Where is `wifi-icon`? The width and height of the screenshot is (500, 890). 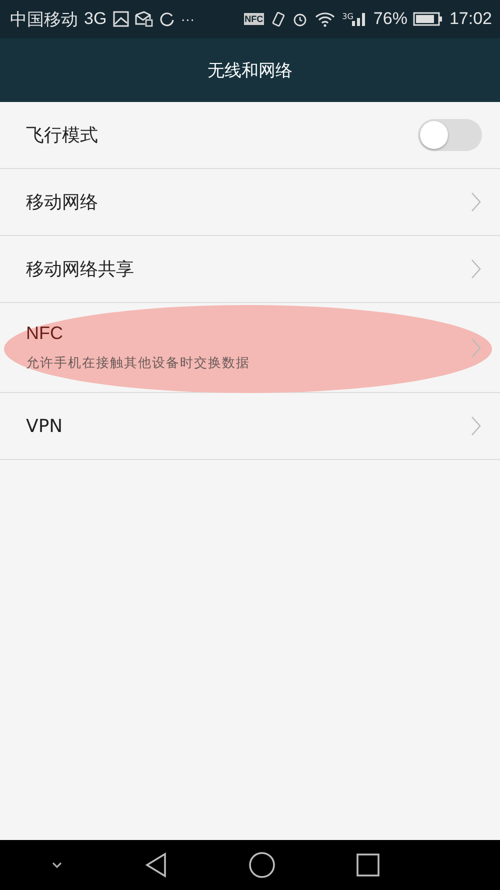 wifi-icon is located at coordinates (325, 19).